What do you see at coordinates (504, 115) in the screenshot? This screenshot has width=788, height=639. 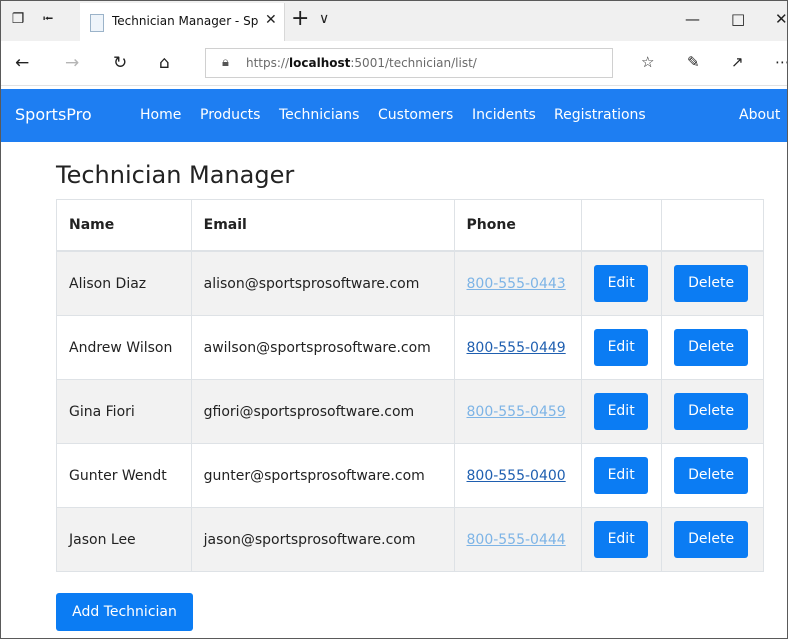 I see `nav-incidents: Incidents` at bounding box center [504, 115].